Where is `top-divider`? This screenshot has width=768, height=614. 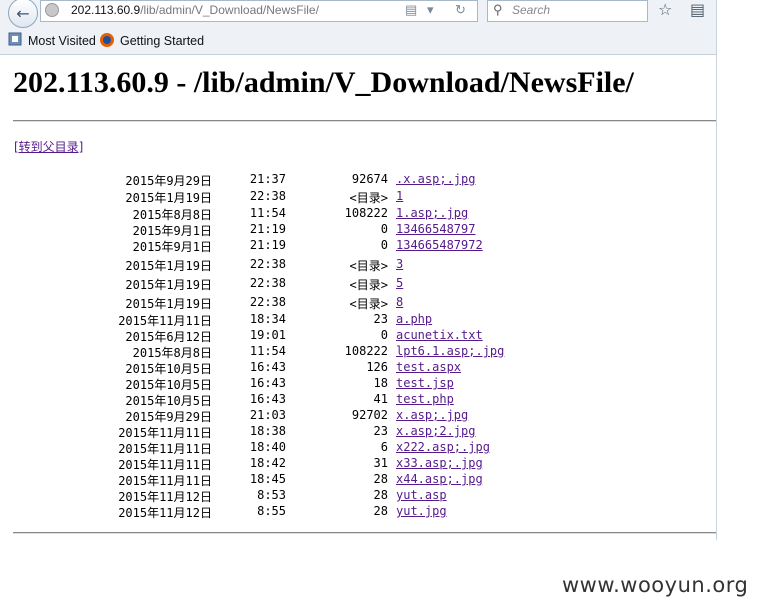
top-divider is located at coordinates (364, 121).